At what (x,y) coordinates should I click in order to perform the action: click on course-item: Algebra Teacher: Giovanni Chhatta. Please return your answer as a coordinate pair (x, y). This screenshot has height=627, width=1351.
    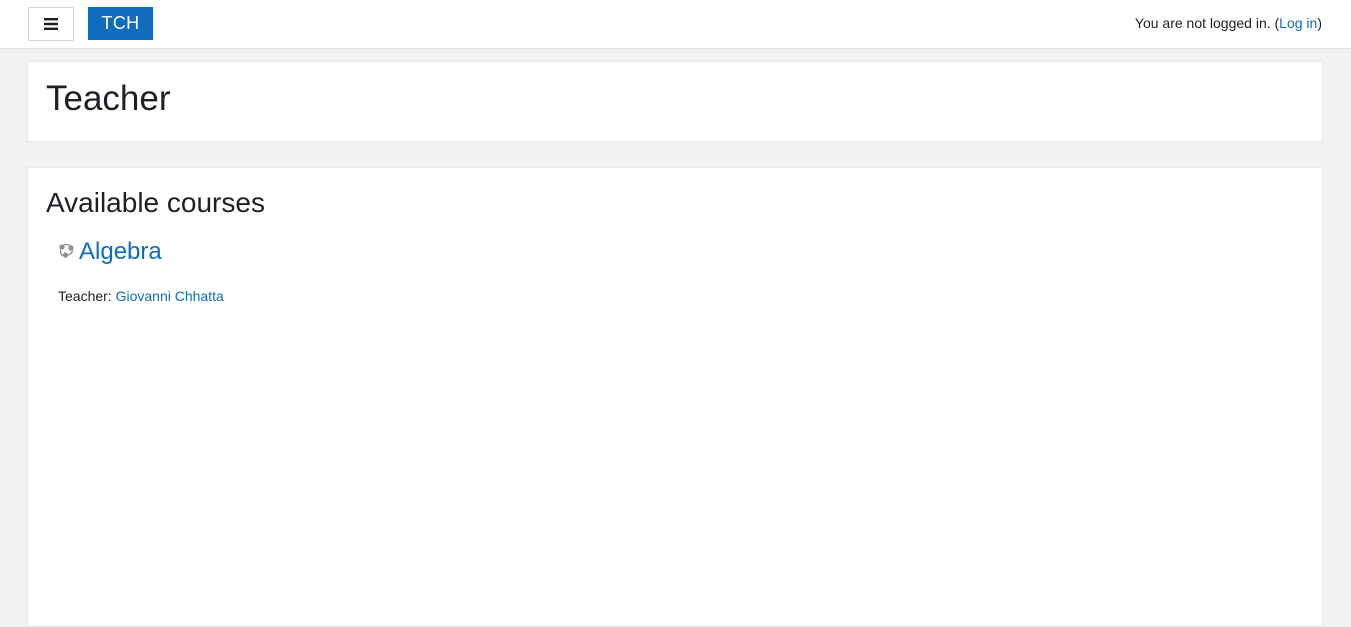
    Looking at the image, I should click on (358, 270).